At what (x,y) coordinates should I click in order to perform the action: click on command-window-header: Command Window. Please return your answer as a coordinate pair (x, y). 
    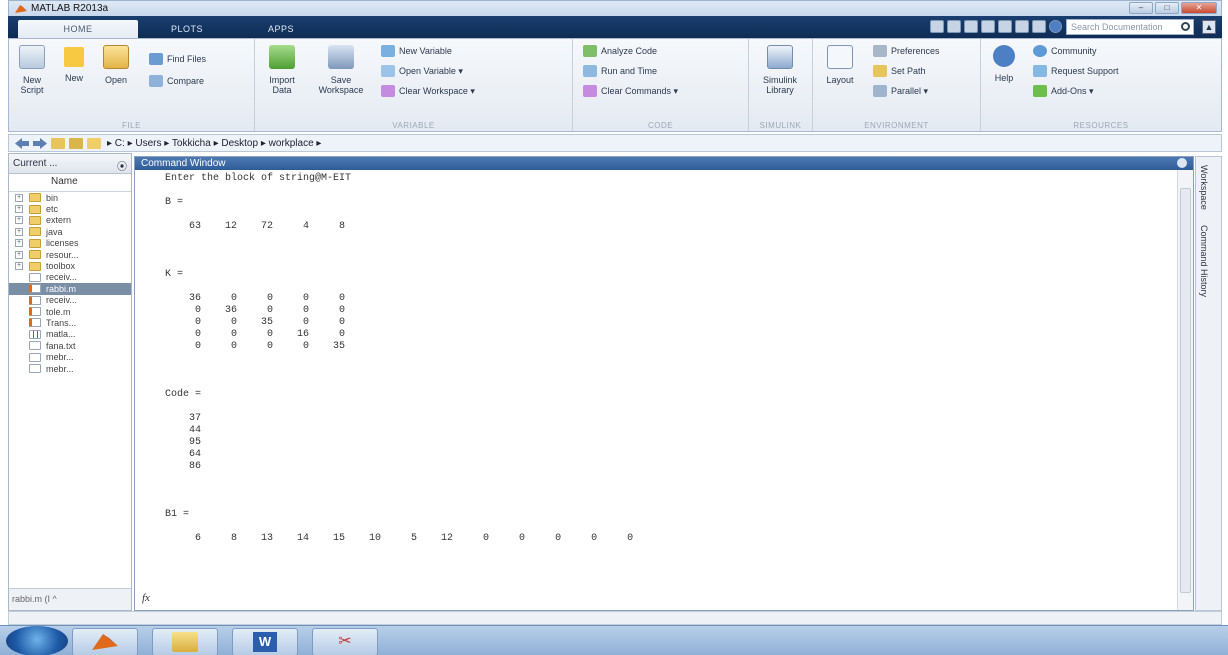
    Looking at the image, I should click on (664, 163).